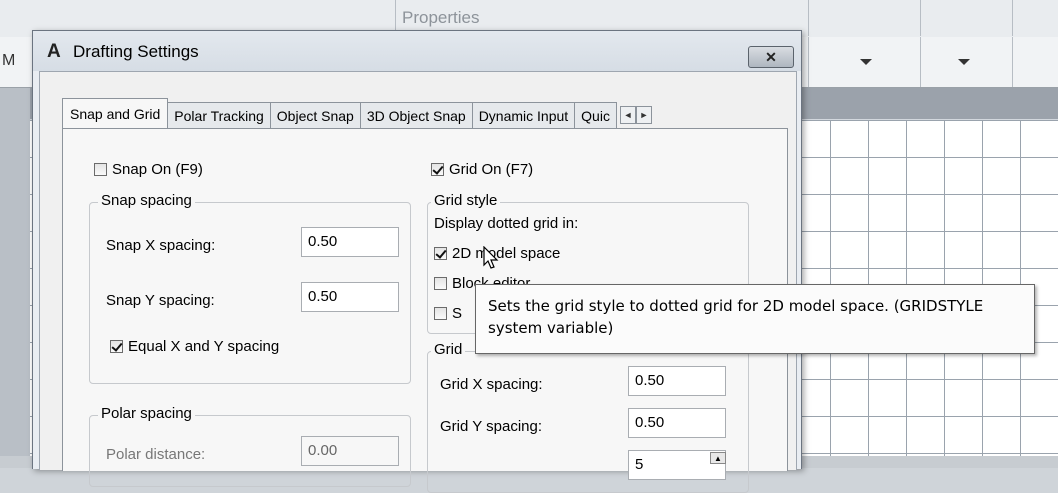 The image size is (1058, 493). What do you see at coordinates (441, 17) in the screenshot?
I see `properties-panel-label: Properties` at bounding box center [441, 17].